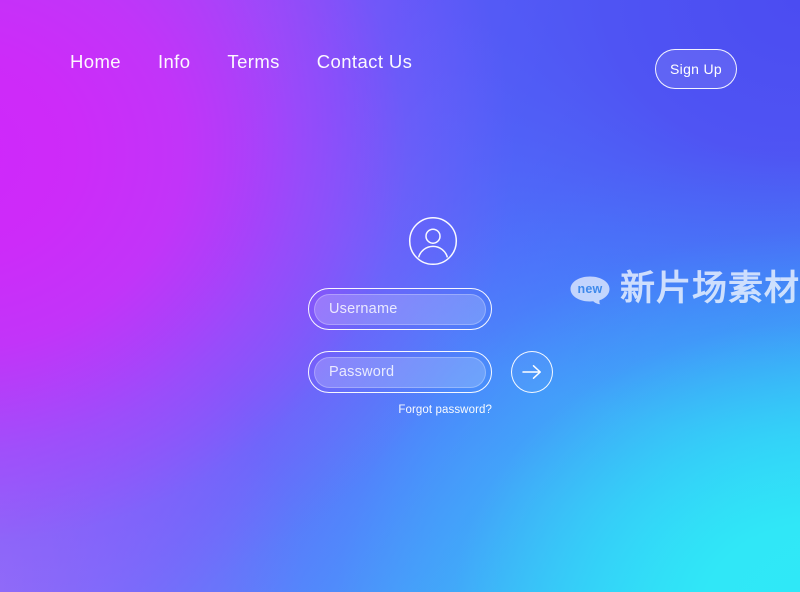  I want to click on nav-link-contact-us: Contact Us, so click(365, 62).